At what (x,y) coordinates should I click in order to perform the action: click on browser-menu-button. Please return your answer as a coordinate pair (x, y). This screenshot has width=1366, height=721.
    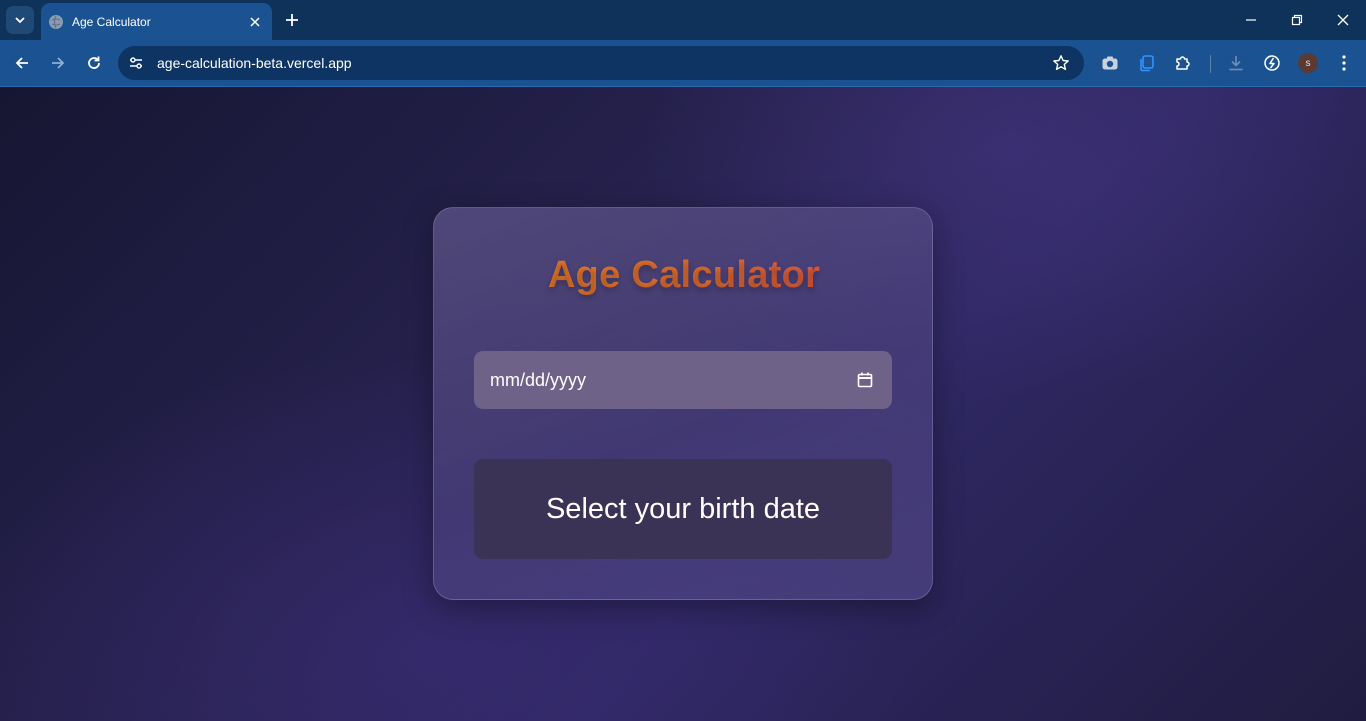
    Looking at the image, I should click on (1344, 63).